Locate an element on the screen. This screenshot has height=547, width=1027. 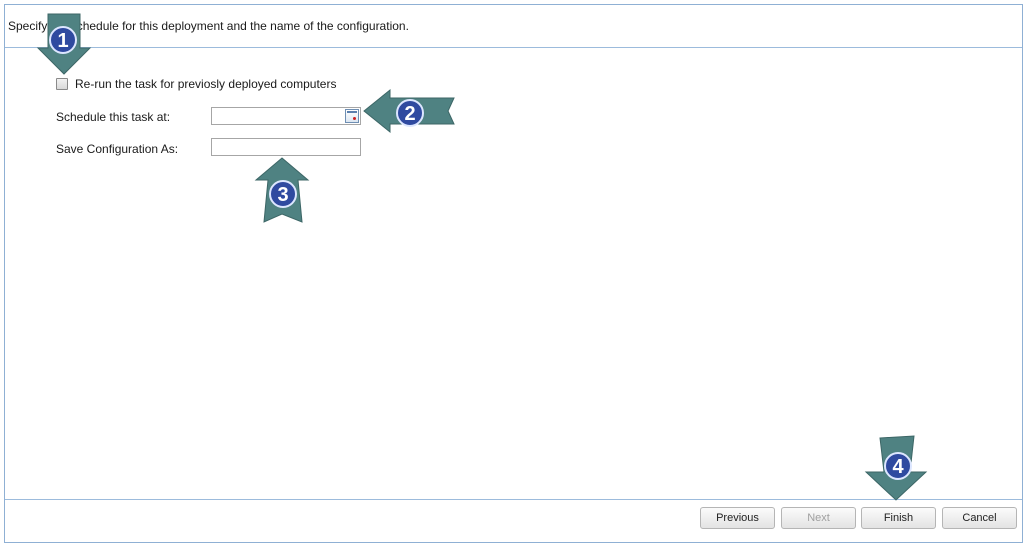
up-arrow-icon: 3 is located at coordinates (282, 190).